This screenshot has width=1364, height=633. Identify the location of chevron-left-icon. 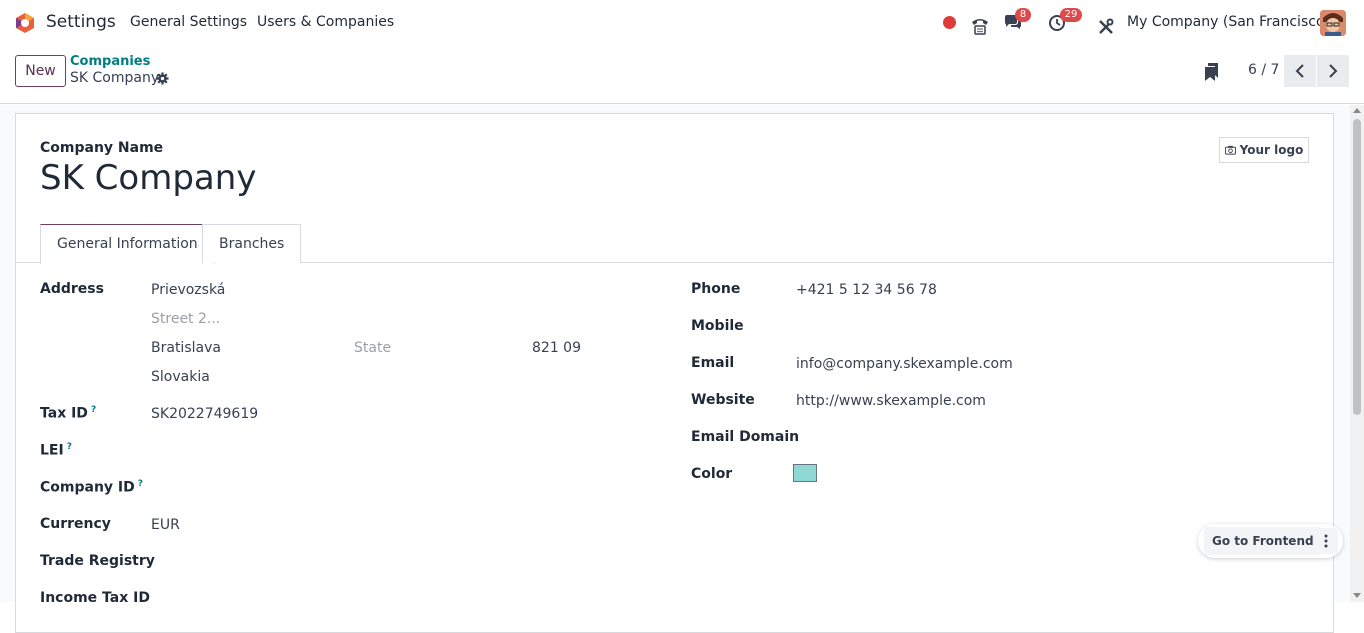
(1299, 71).